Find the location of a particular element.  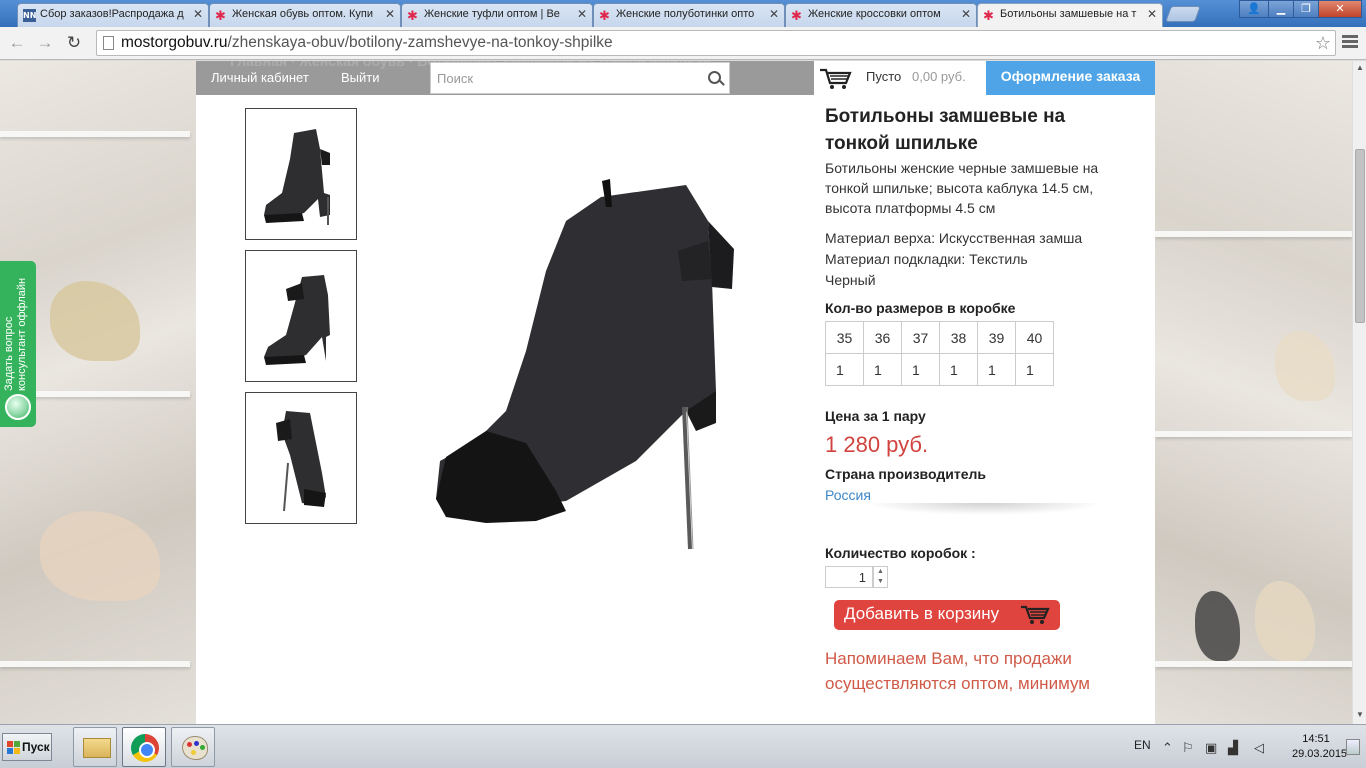

minimize-button: ▁ is located at coordinates (1281, 9).